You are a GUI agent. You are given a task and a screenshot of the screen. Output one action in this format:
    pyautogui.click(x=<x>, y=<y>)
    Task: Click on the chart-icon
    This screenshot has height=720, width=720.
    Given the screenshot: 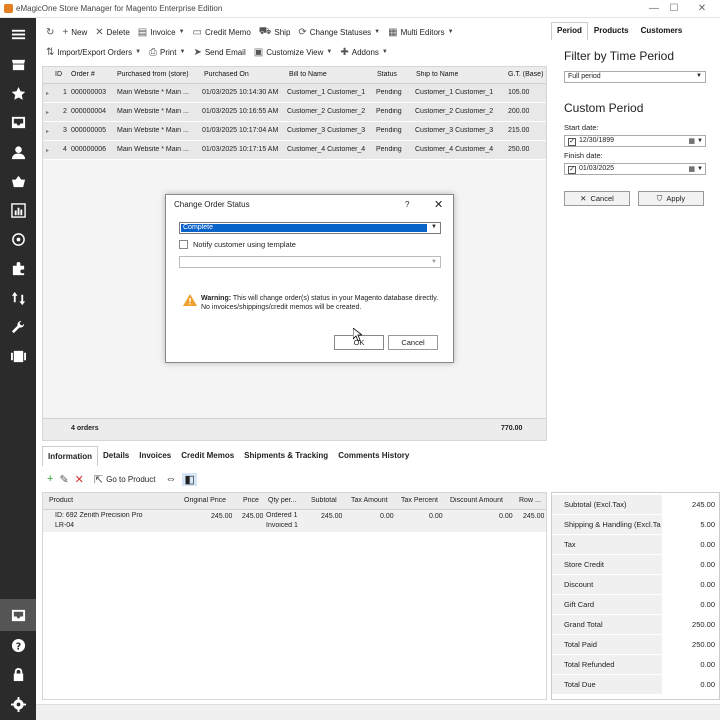 What is the action you would take?
    pyautogui.click(x=18, y=210)
    